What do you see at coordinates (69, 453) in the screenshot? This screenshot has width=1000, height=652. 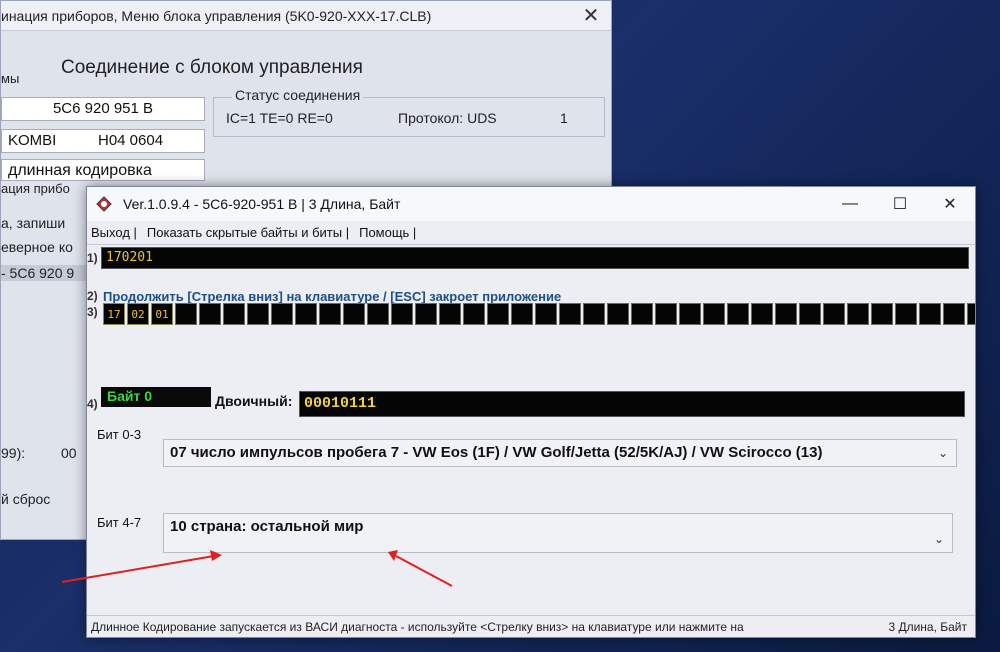 I see `back-line-00: 00` at bounding box center [69, 453].